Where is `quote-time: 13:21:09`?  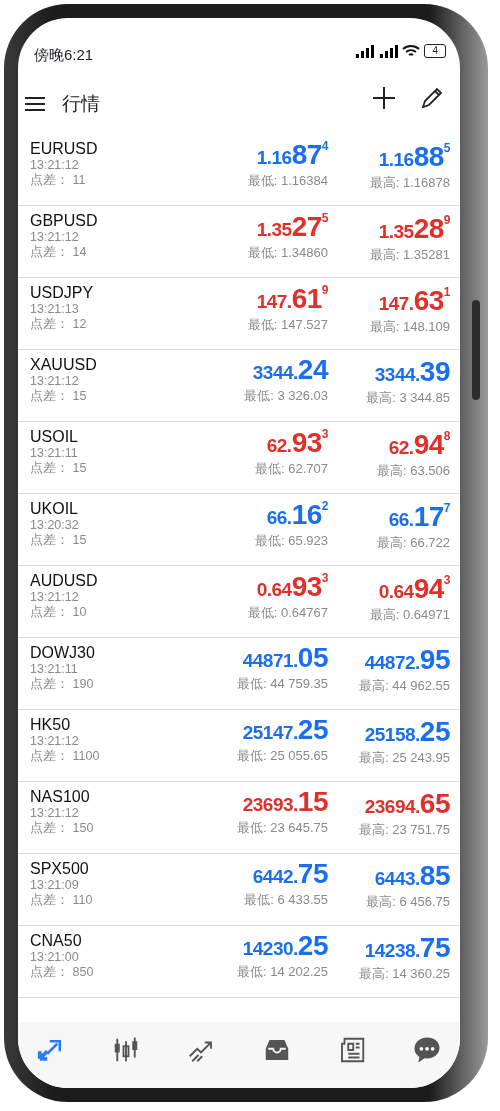
quote-time: 13:21:09 is located at coordinates (55, 885).